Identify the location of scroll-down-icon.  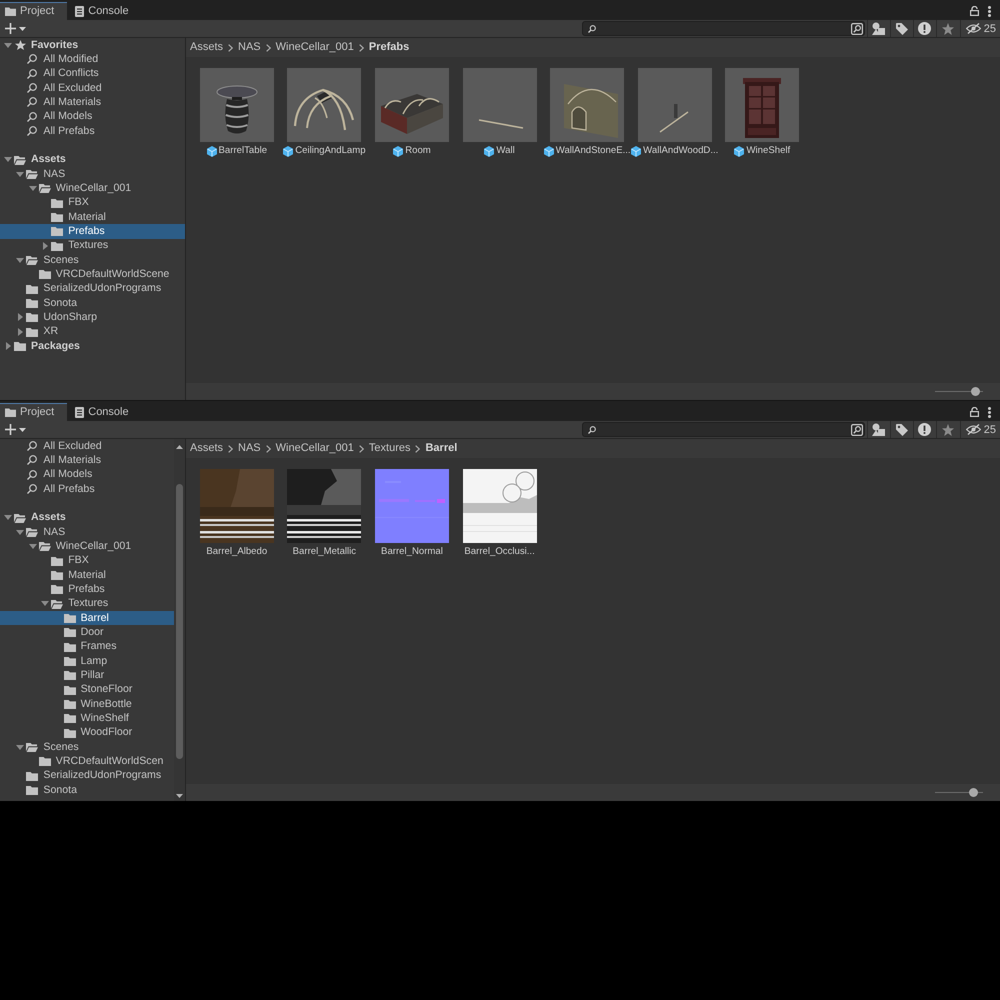
(179, 796).